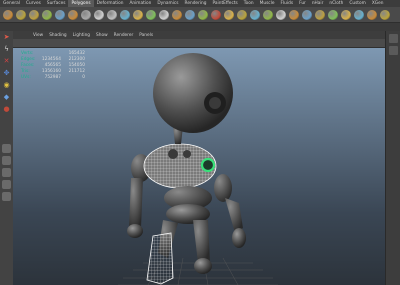 The image size is (400, 285). What do you see at coordinates (11, 3) in the screenshot?
I see `tab-general: General` at bounding box center [11, 3].